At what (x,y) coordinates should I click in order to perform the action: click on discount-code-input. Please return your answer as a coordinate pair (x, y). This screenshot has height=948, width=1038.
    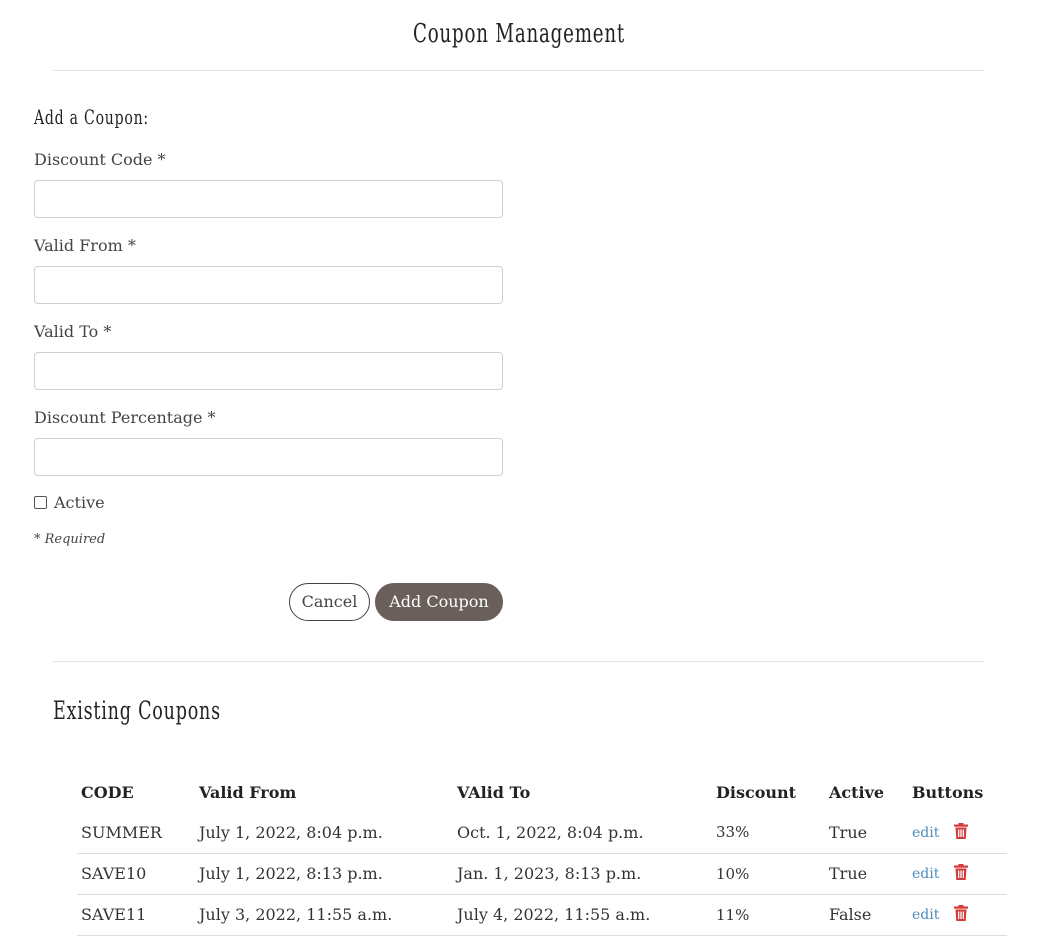
    Looking at the image, I should click on (268, 199).